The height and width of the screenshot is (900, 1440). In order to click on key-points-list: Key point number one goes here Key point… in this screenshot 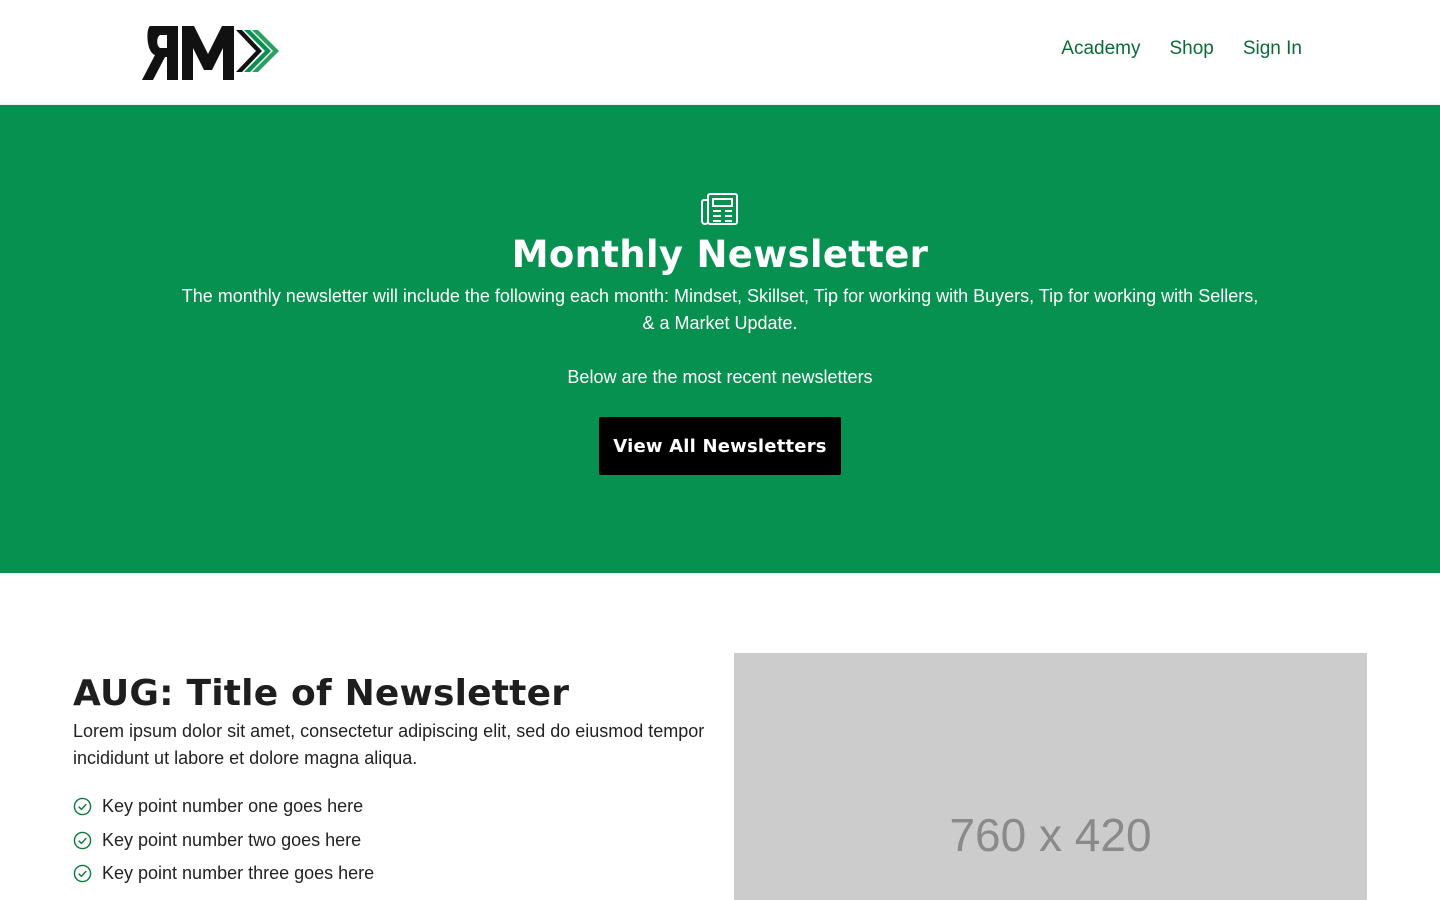, I will do `click(223, 840)`.